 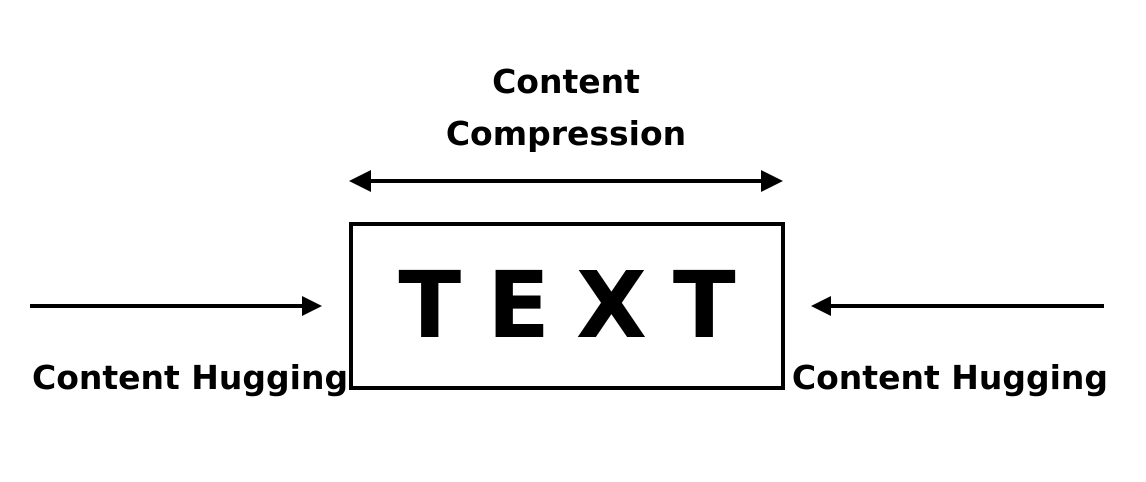 What do you see at coordinates (566, 133) in the screenshot?
I see `compression-title-line2: Compression` at bounding box center [566, 133].